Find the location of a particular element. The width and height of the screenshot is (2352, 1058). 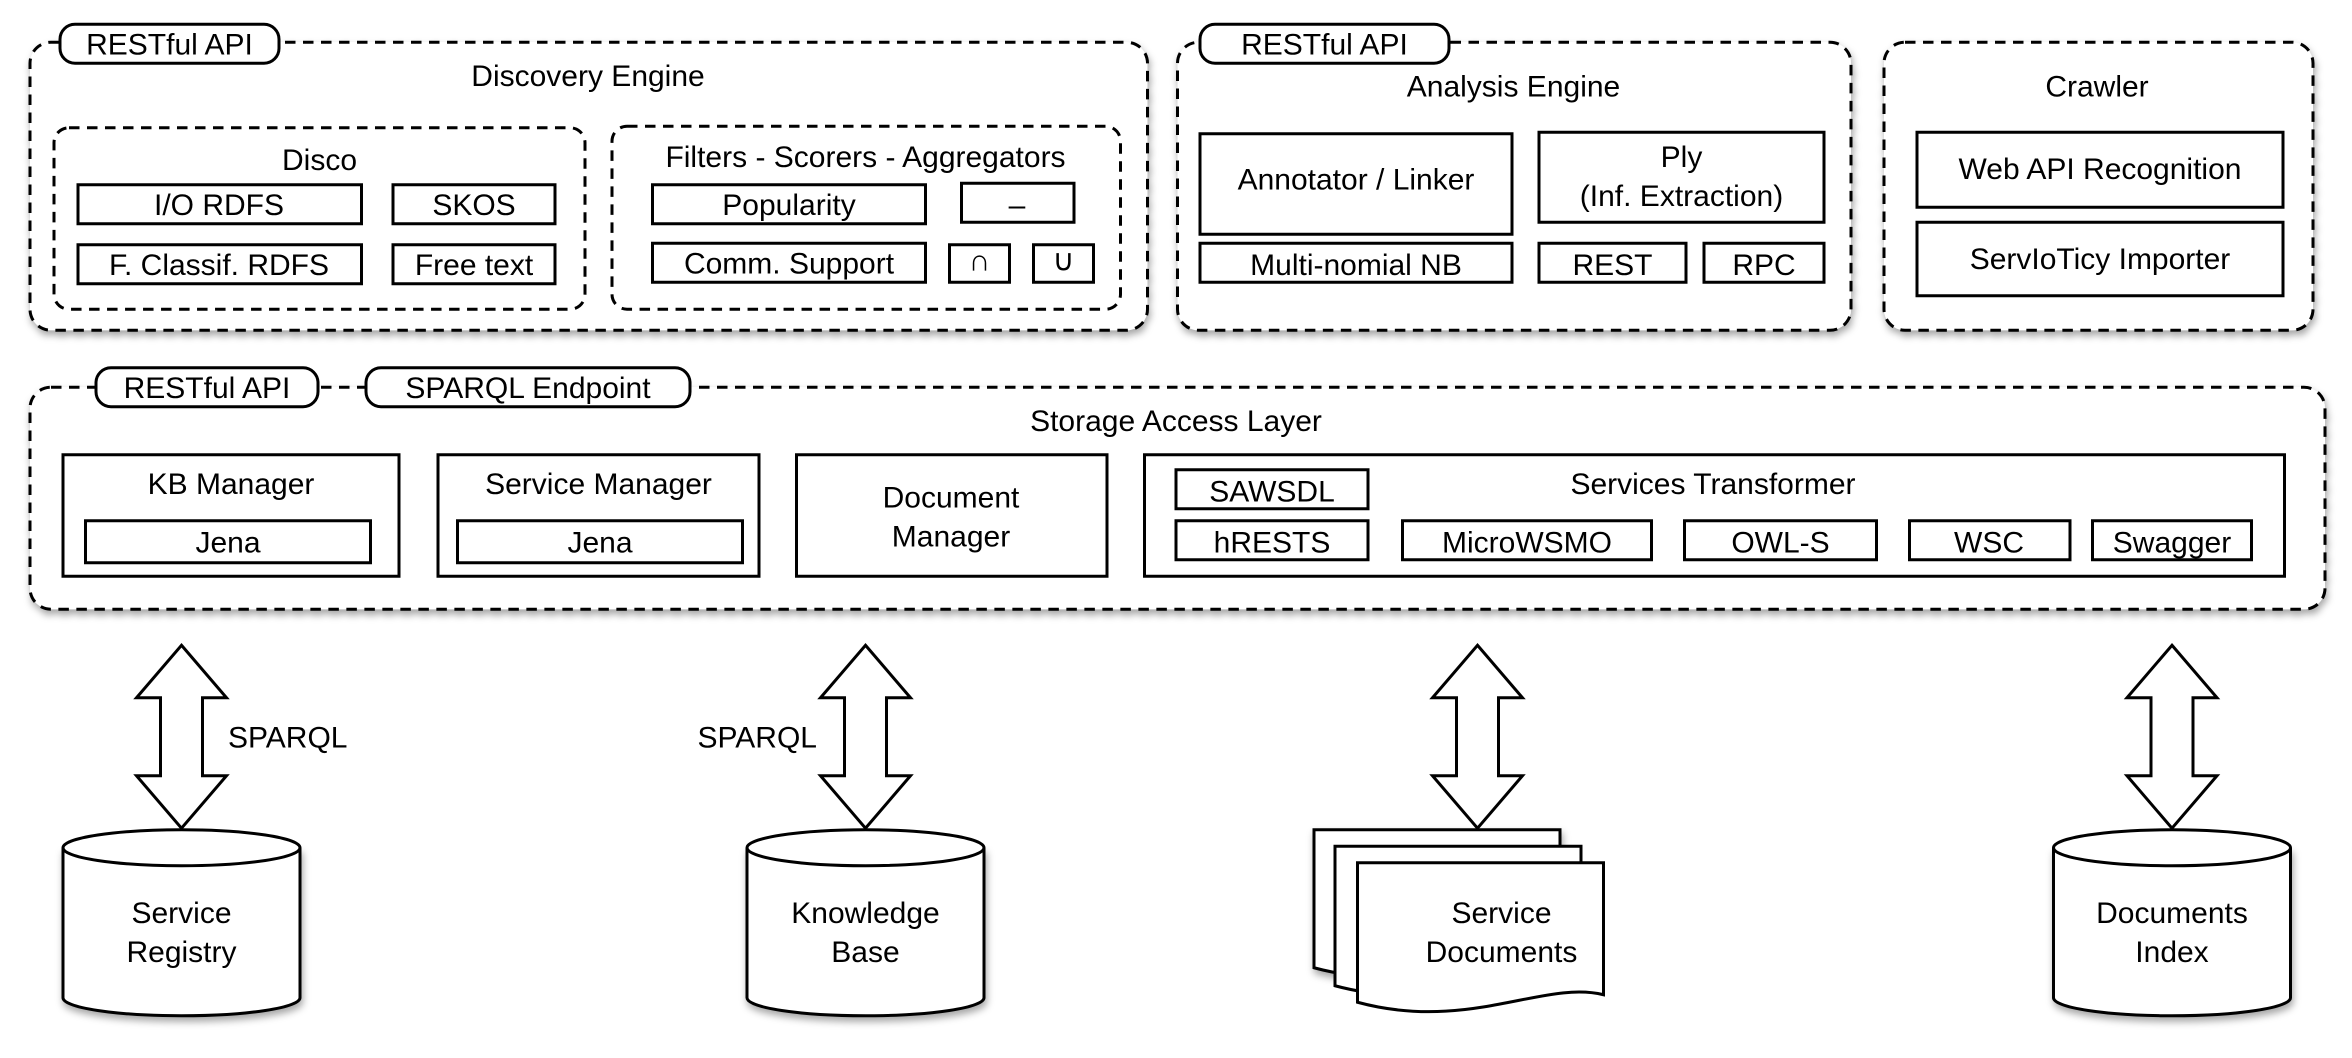

free-text-box: Free text is located at coordinates (474, 265).